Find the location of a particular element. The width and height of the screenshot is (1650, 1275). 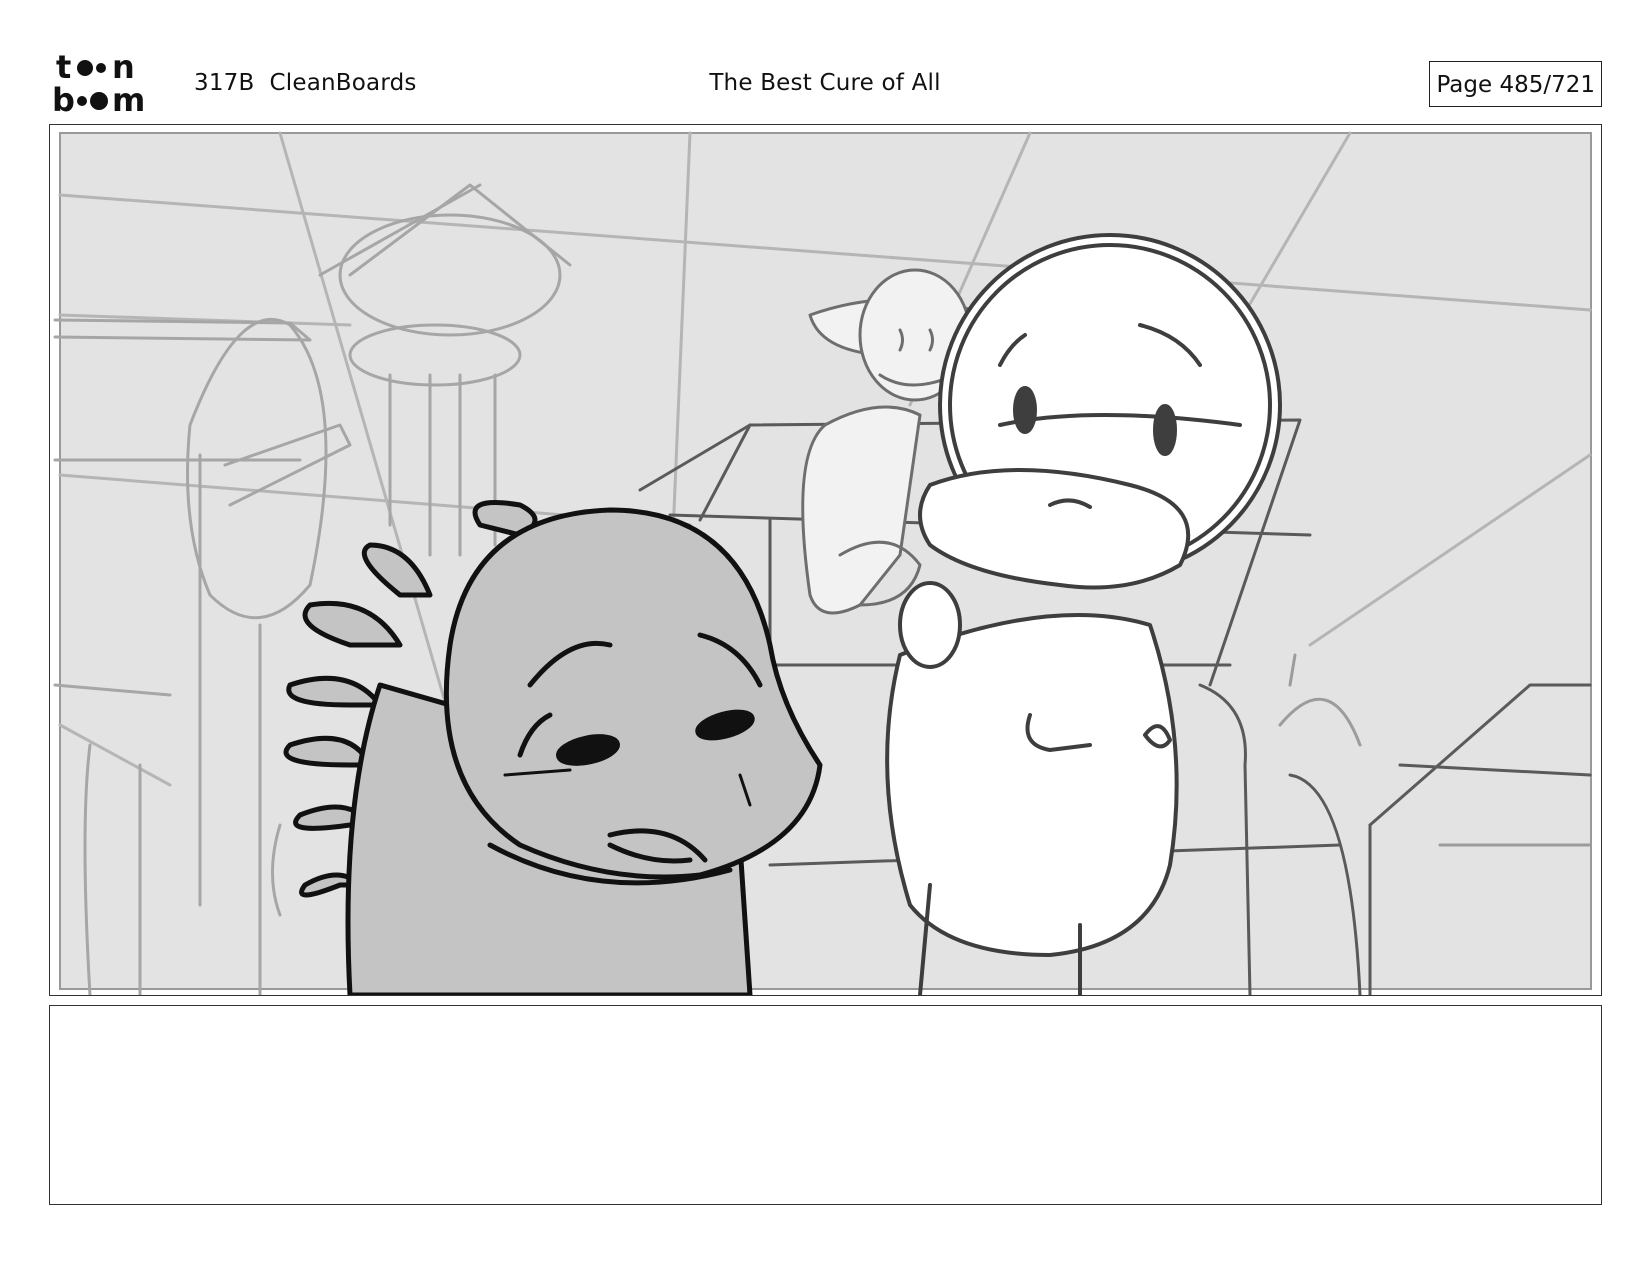

panel-notes-box is located at coordinates (825, 1105).